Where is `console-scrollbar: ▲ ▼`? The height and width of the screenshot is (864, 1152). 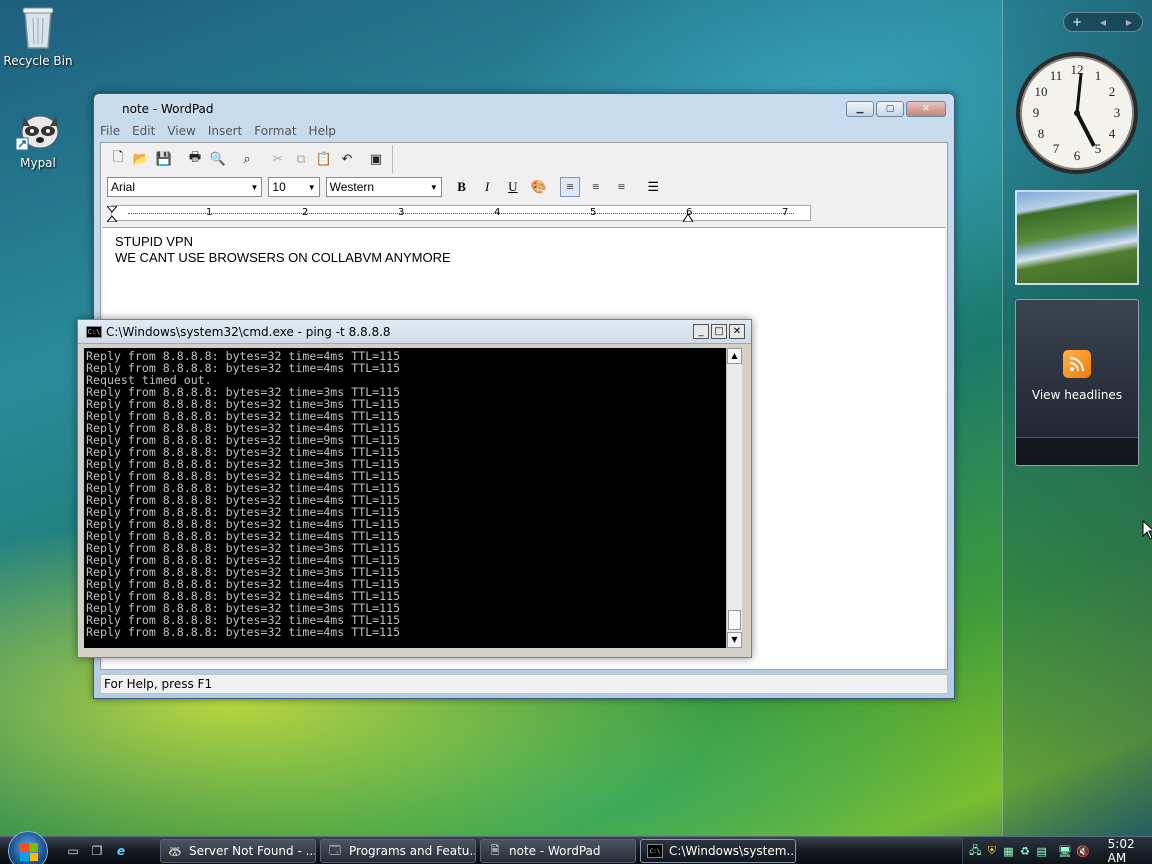
console-scrollbar: ▲ ▼ is located at coordinates (734, 498).